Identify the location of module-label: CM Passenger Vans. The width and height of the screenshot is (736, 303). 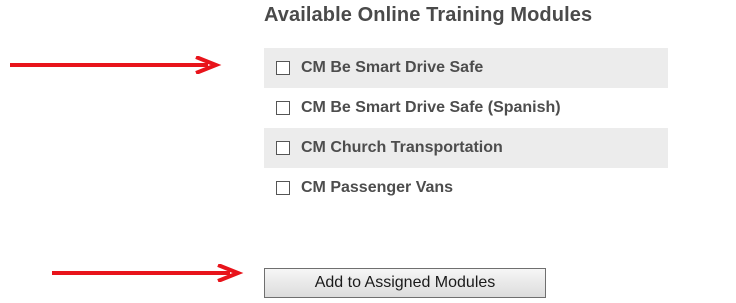
(377, 187).